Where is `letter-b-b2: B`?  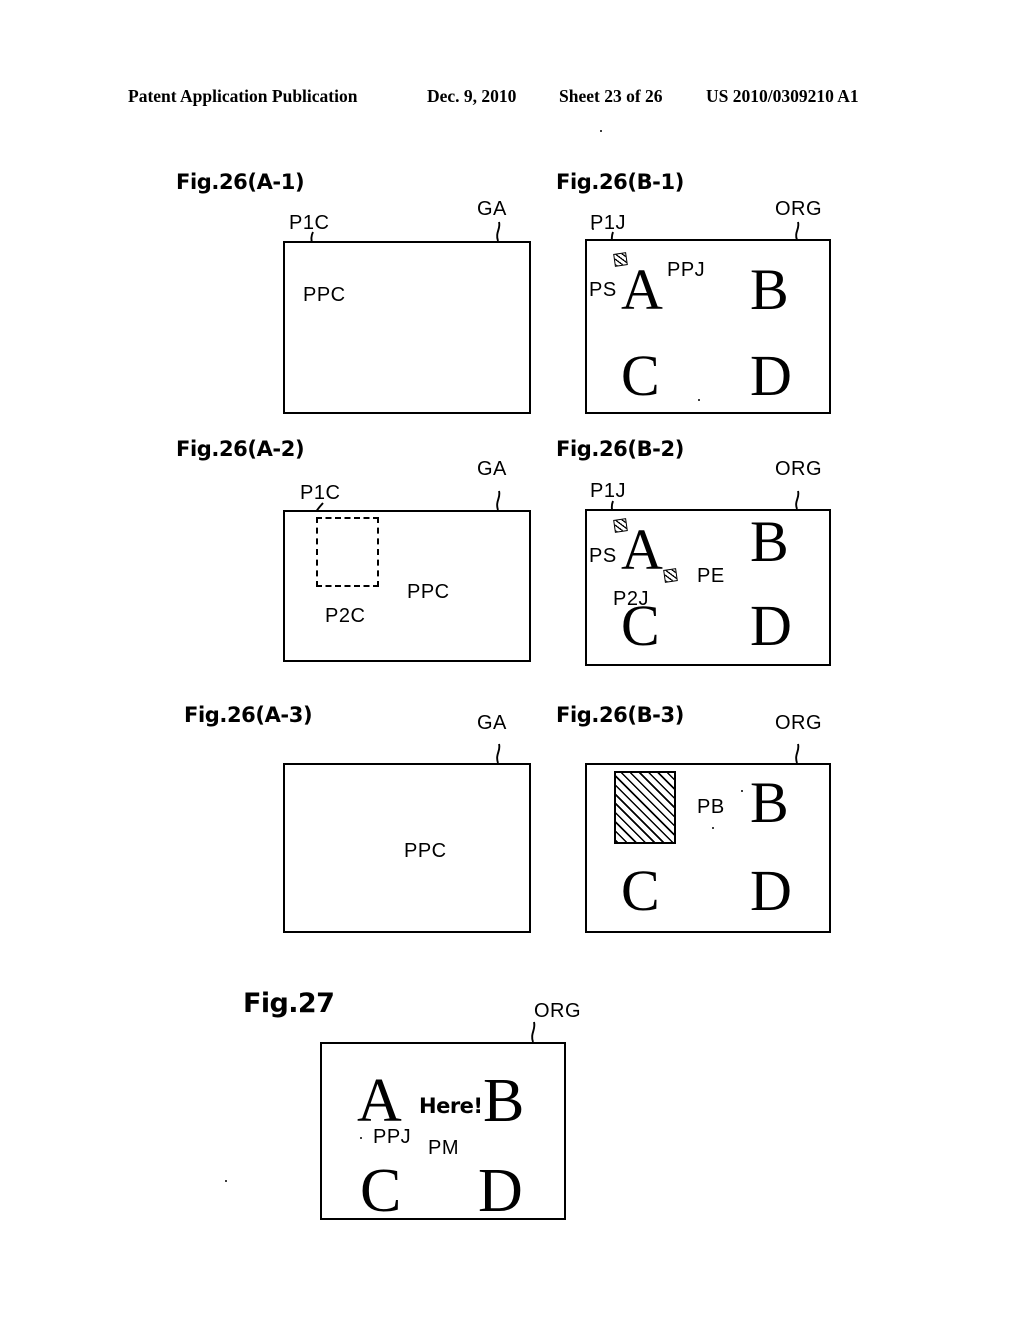 letter-b-b2: B is located at coordinates (769, 541).